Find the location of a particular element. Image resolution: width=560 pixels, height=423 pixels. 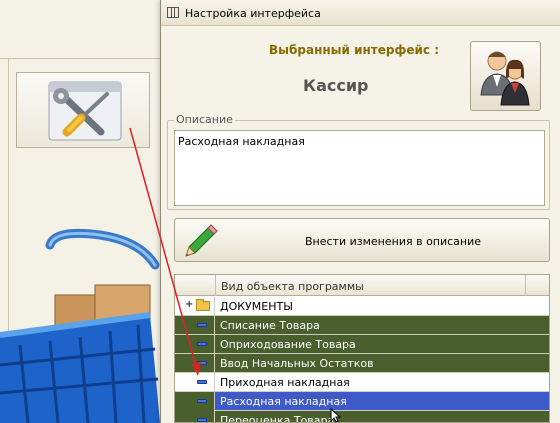

settings-tool-button is located at coordinates (83, 110).